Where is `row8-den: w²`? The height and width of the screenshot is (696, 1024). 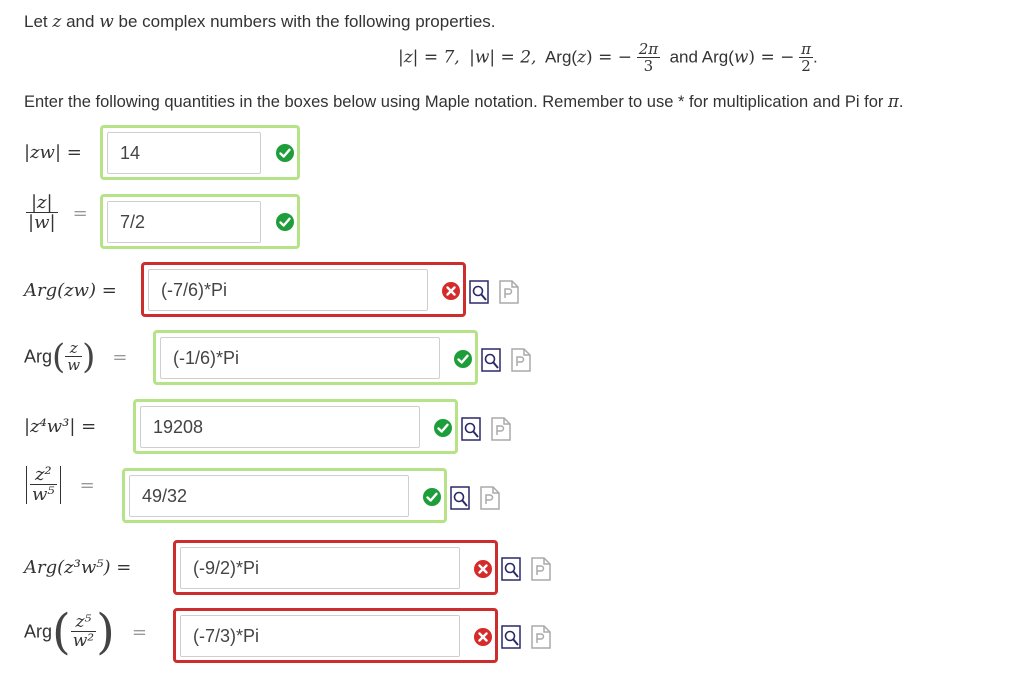
row8-den: w² is located at coordinates (83, 641).